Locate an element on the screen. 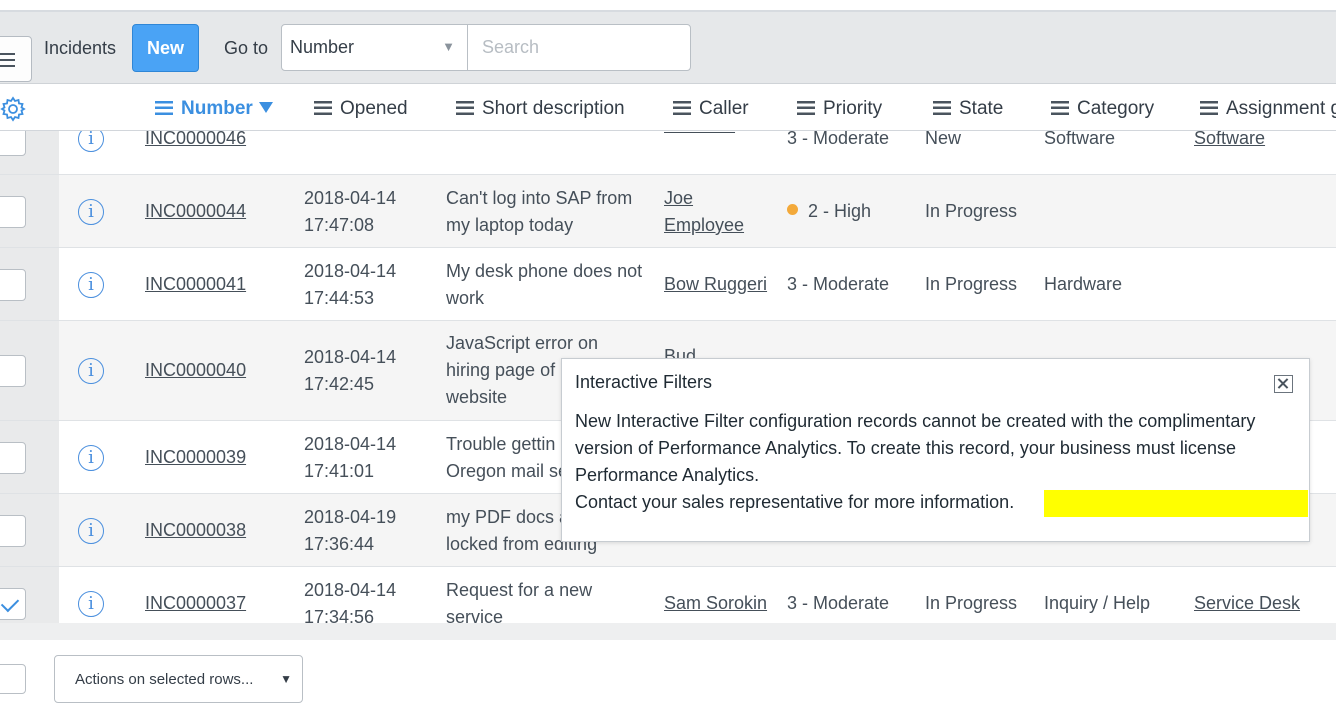  opened-cell: 2018-04-14 17:34:56 is located at coordinates (350, 601).